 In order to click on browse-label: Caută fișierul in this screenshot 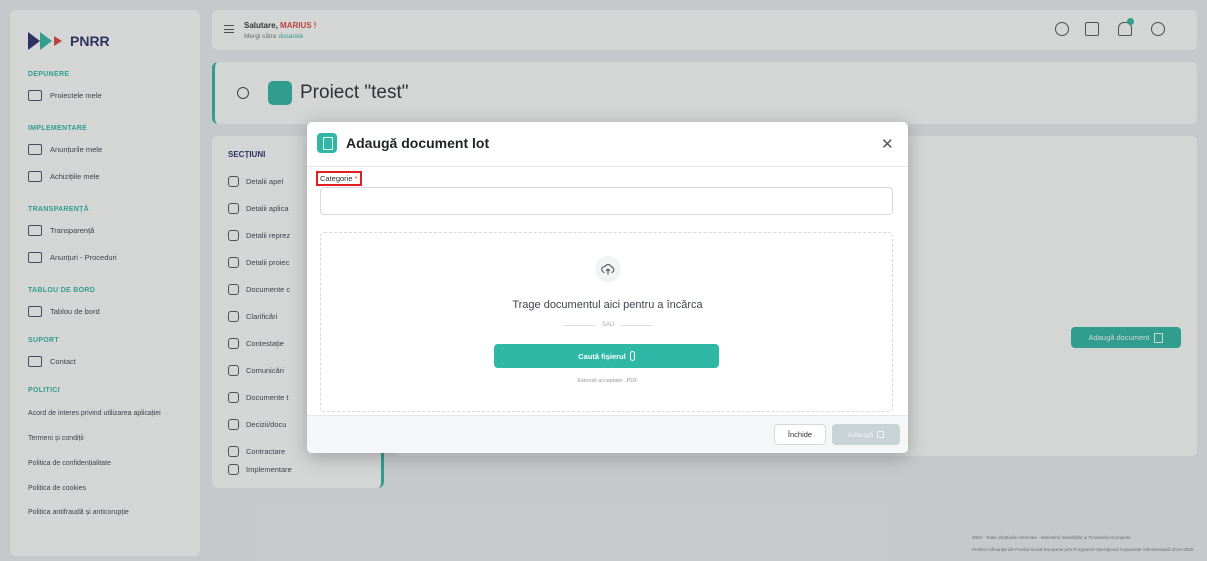, I will do `click(602, 356)`.